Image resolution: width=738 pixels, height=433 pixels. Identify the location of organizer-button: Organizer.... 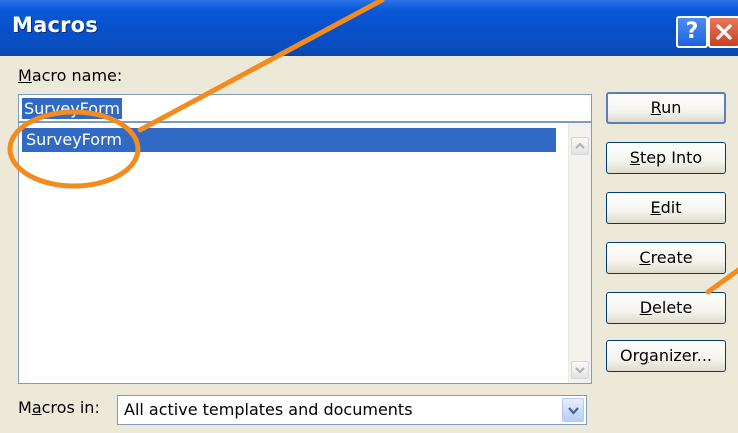
(666, 356).